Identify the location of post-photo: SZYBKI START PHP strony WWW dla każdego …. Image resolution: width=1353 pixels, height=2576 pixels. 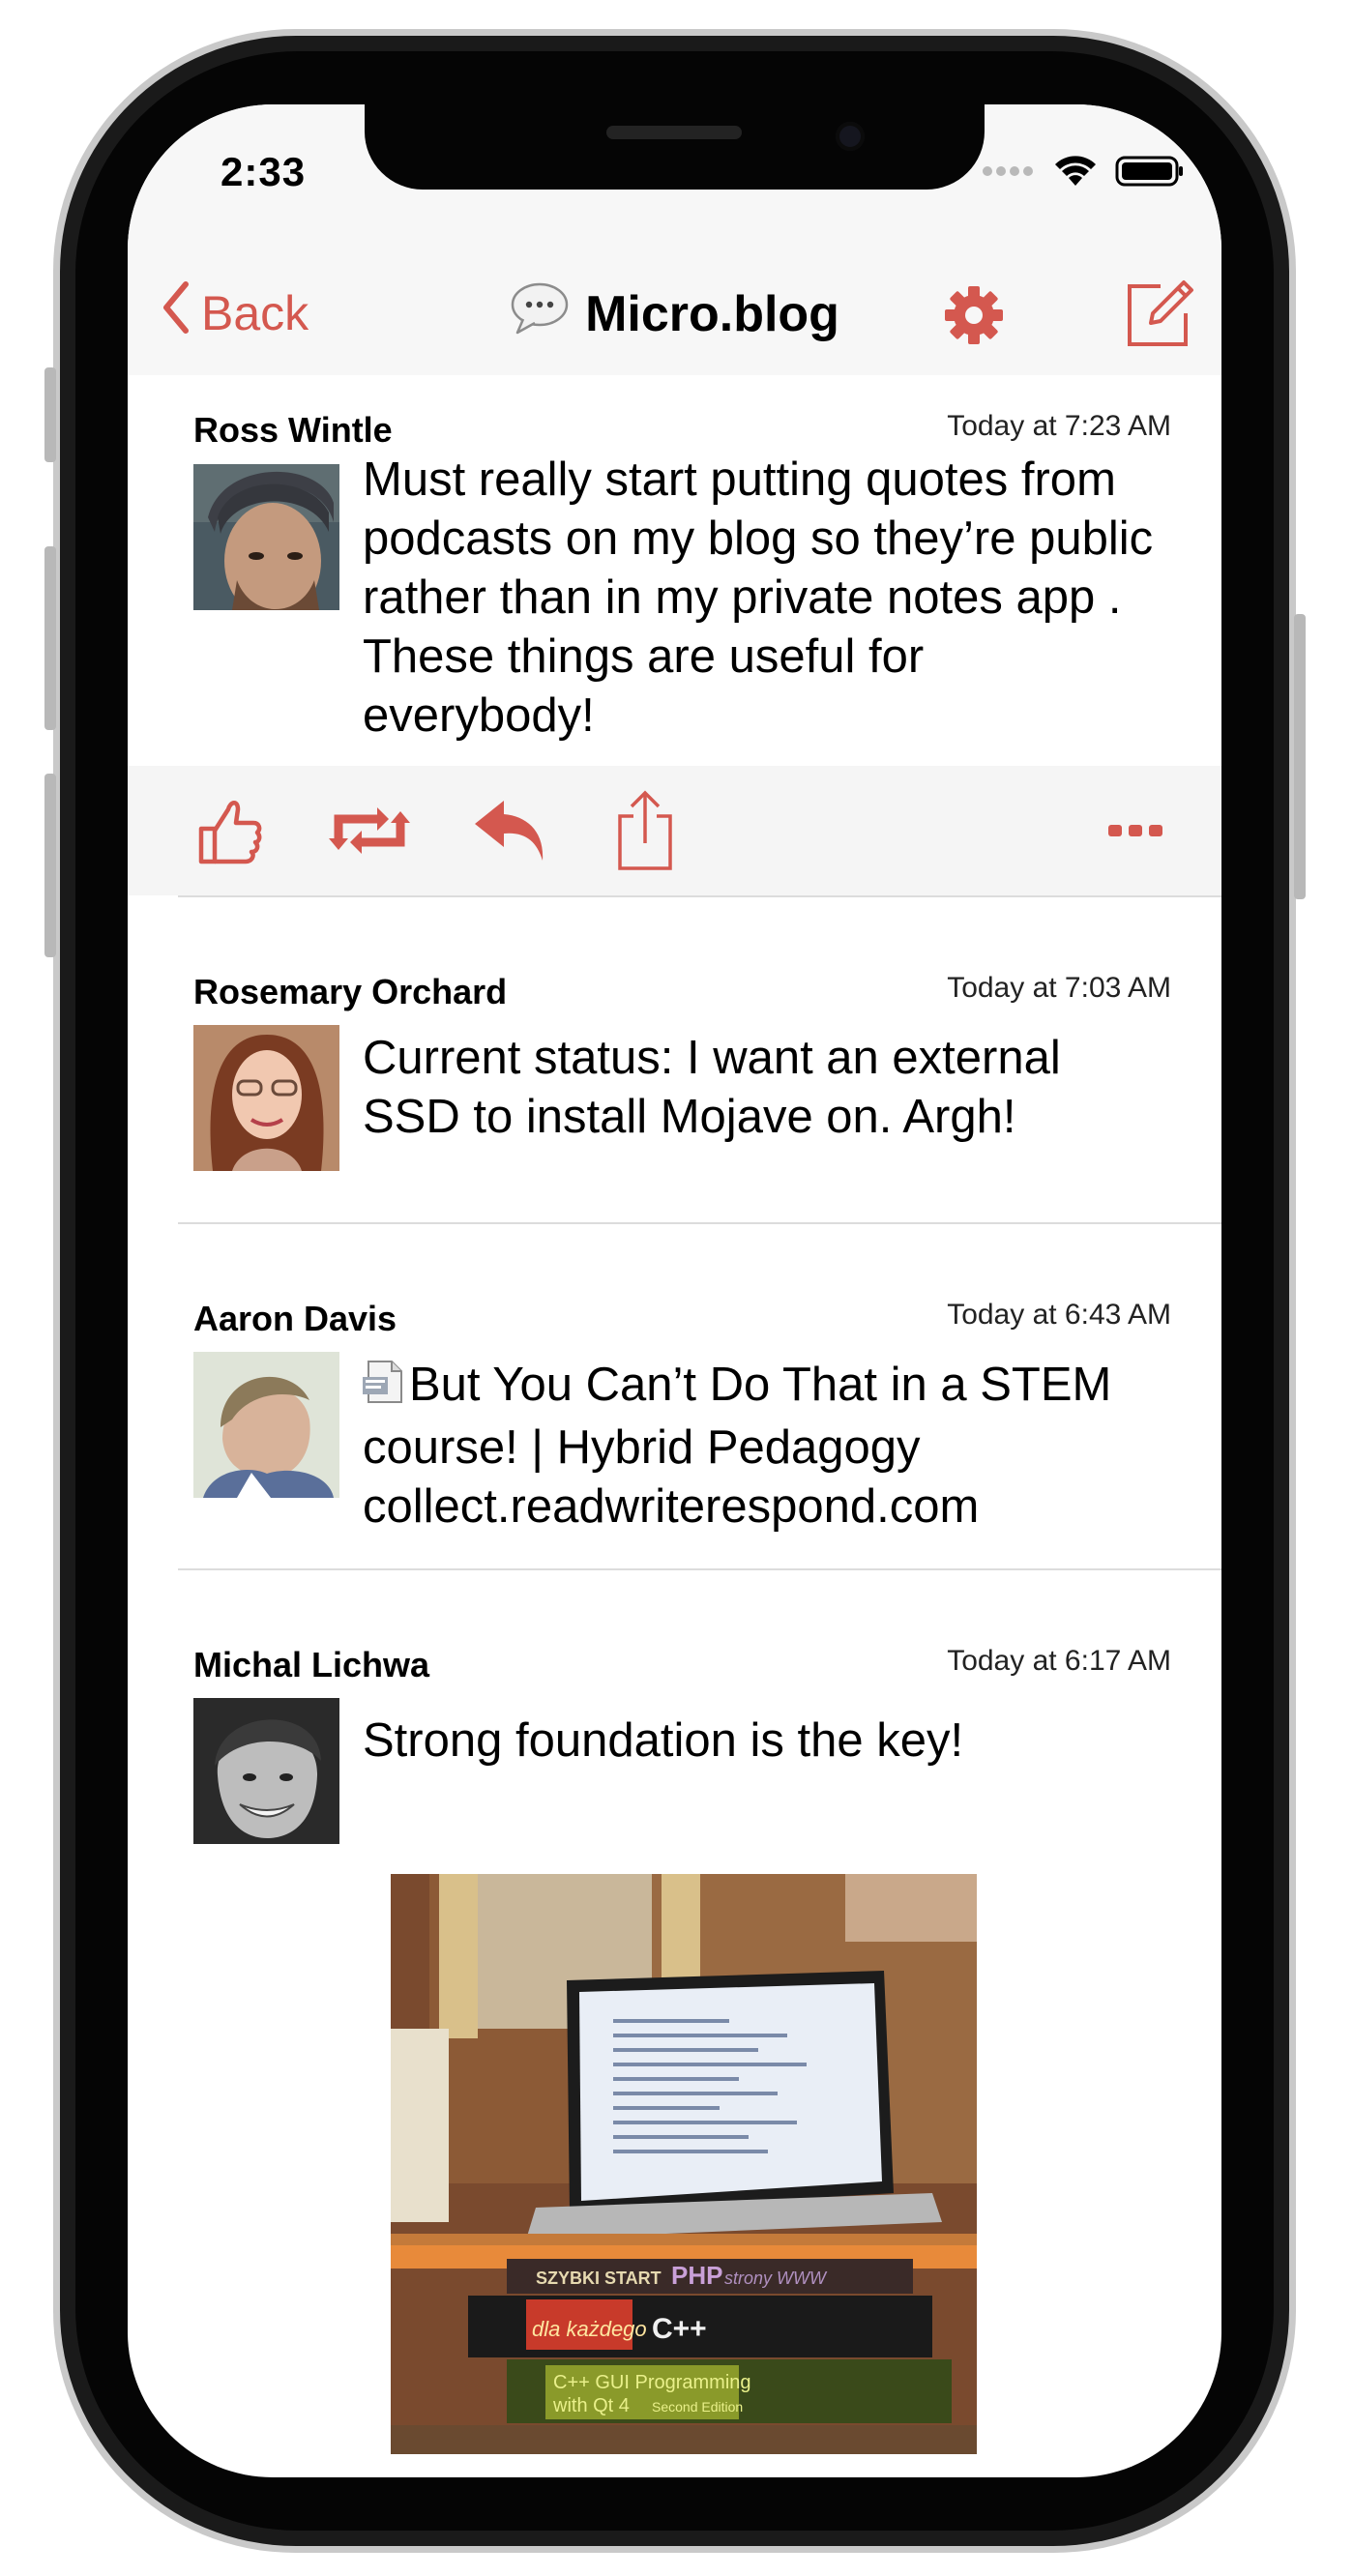
(684, 2164).